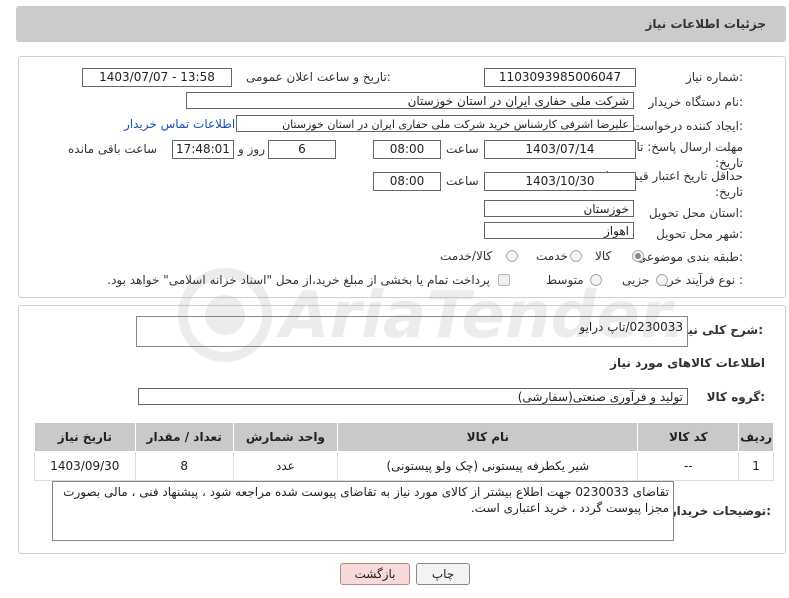 This screenshot has height=598, width=789. What do you see at coordinates (407, 181) in the screenshot?
I see `price-time-field: 08:00` at bounding box center [407, 181].